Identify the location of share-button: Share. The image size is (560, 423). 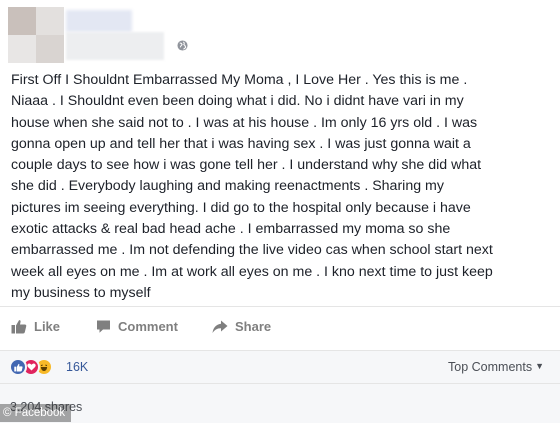
(241, 326).